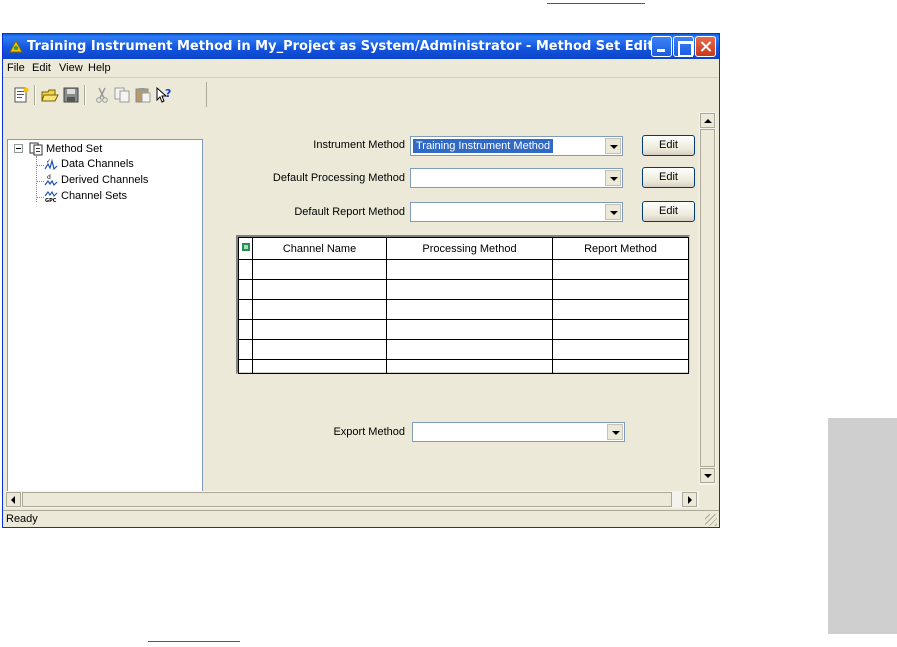 This screenshot has width=897, height=647. What do you see at coordinates (518, 432) in the screenshot?
I see `export-method-combo` at bounding box center [518, 432].